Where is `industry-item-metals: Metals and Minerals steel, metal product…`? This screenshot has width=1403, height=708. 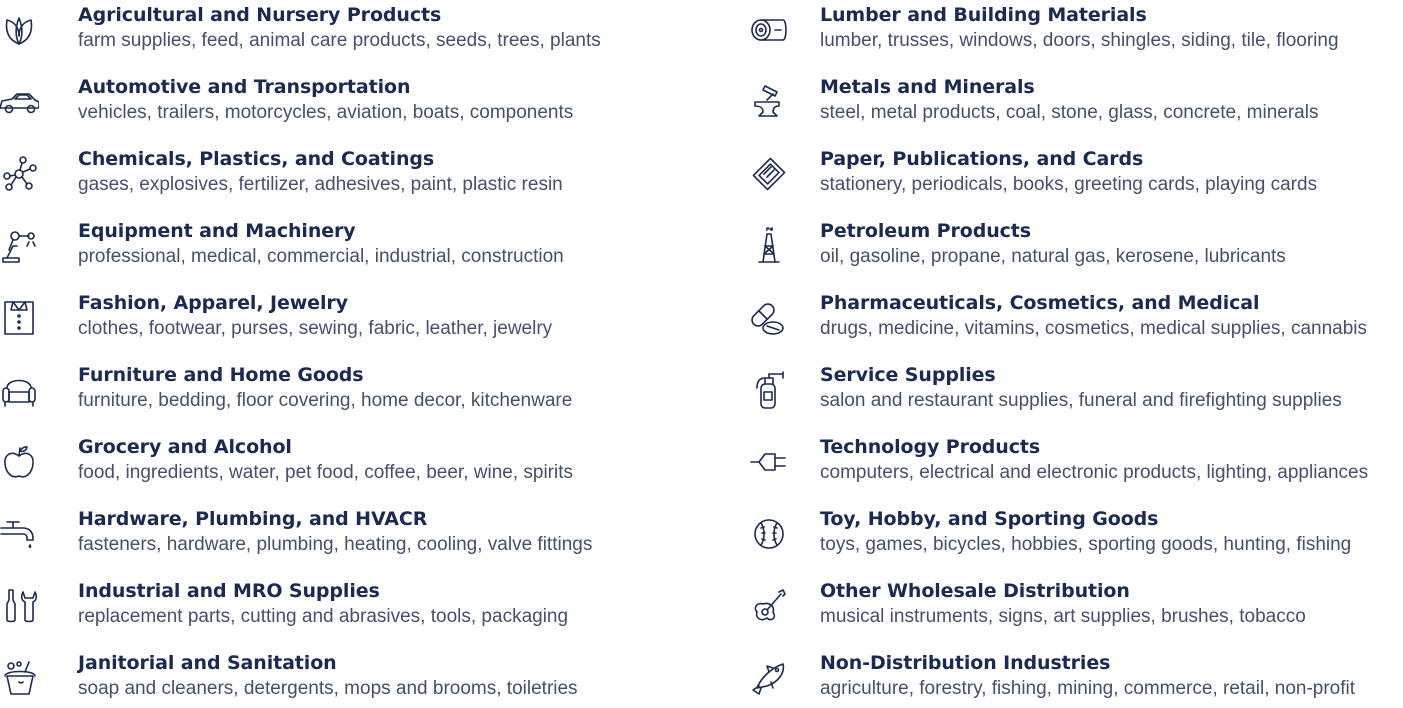
industry-item-metals: Metals and Minerals steel, metal product… is located at coordinates (1072, 102).